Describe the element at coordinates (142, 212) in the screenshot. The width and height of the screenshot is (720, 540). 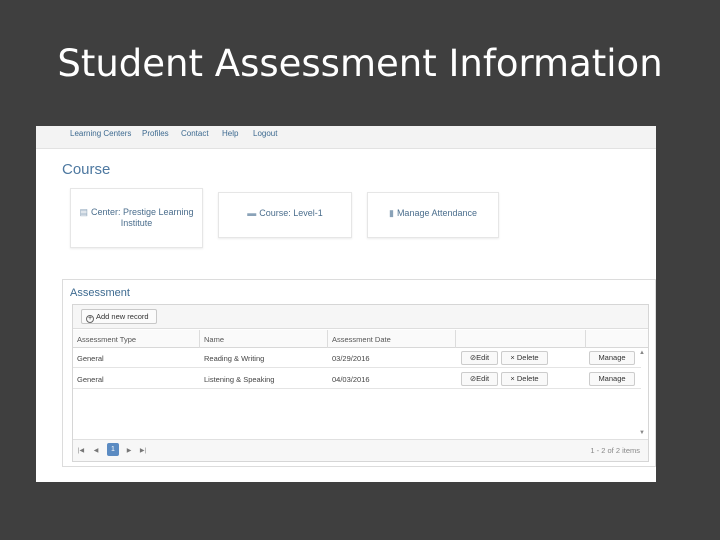
I see `center-label: Center: Prestige Learning` at that location.